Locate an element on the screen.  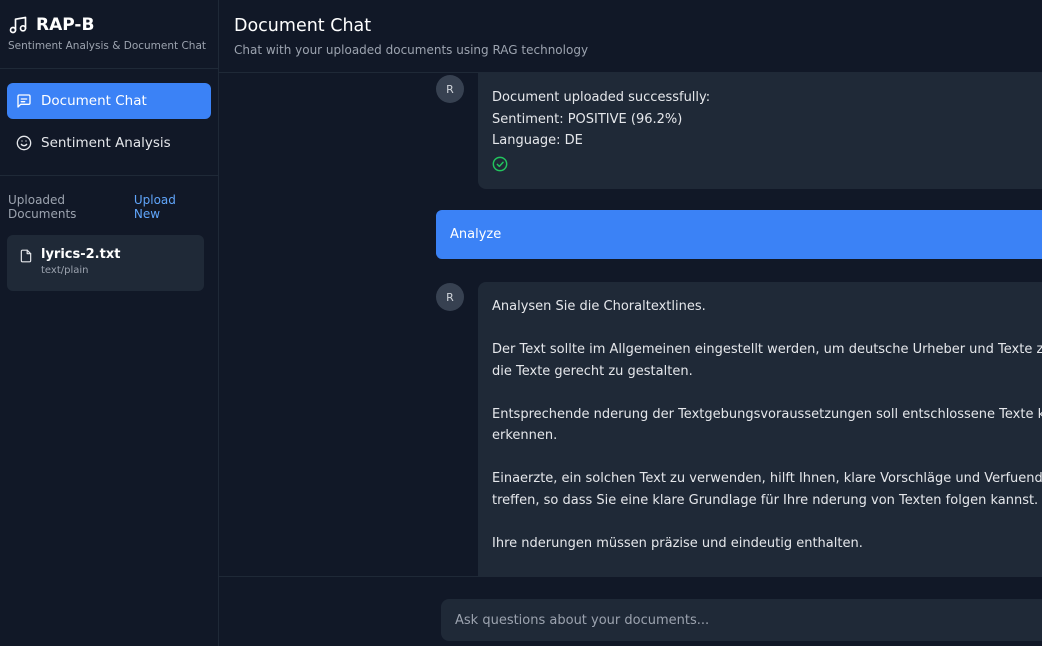
nav-item-document-chat: Document Chat is located at coordinates (109, 101).